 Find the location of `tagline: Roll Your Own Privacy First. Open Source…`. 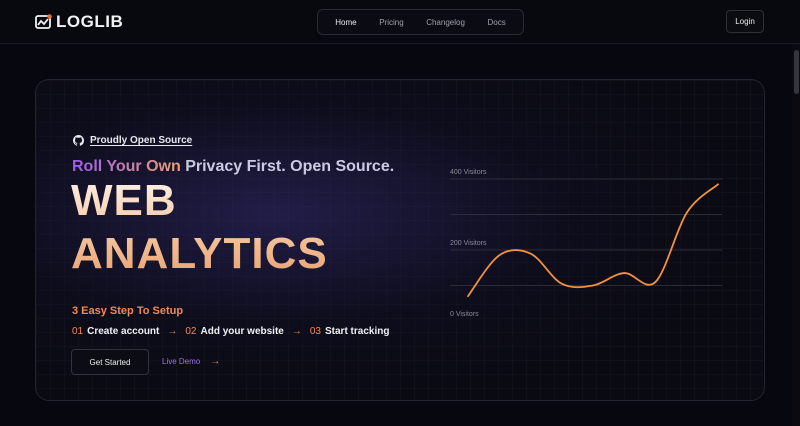

tagline: Roll Your Own Privacy First. Open Source… is located at coordinates (233, 167).